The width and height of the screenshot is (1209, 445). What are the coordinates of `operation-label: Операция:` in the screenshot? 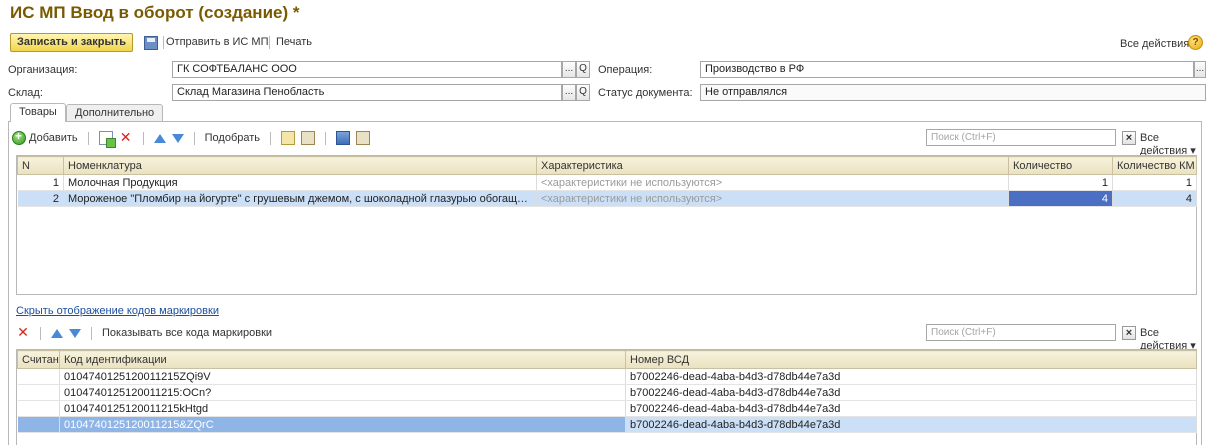 It's located at (625, 70).